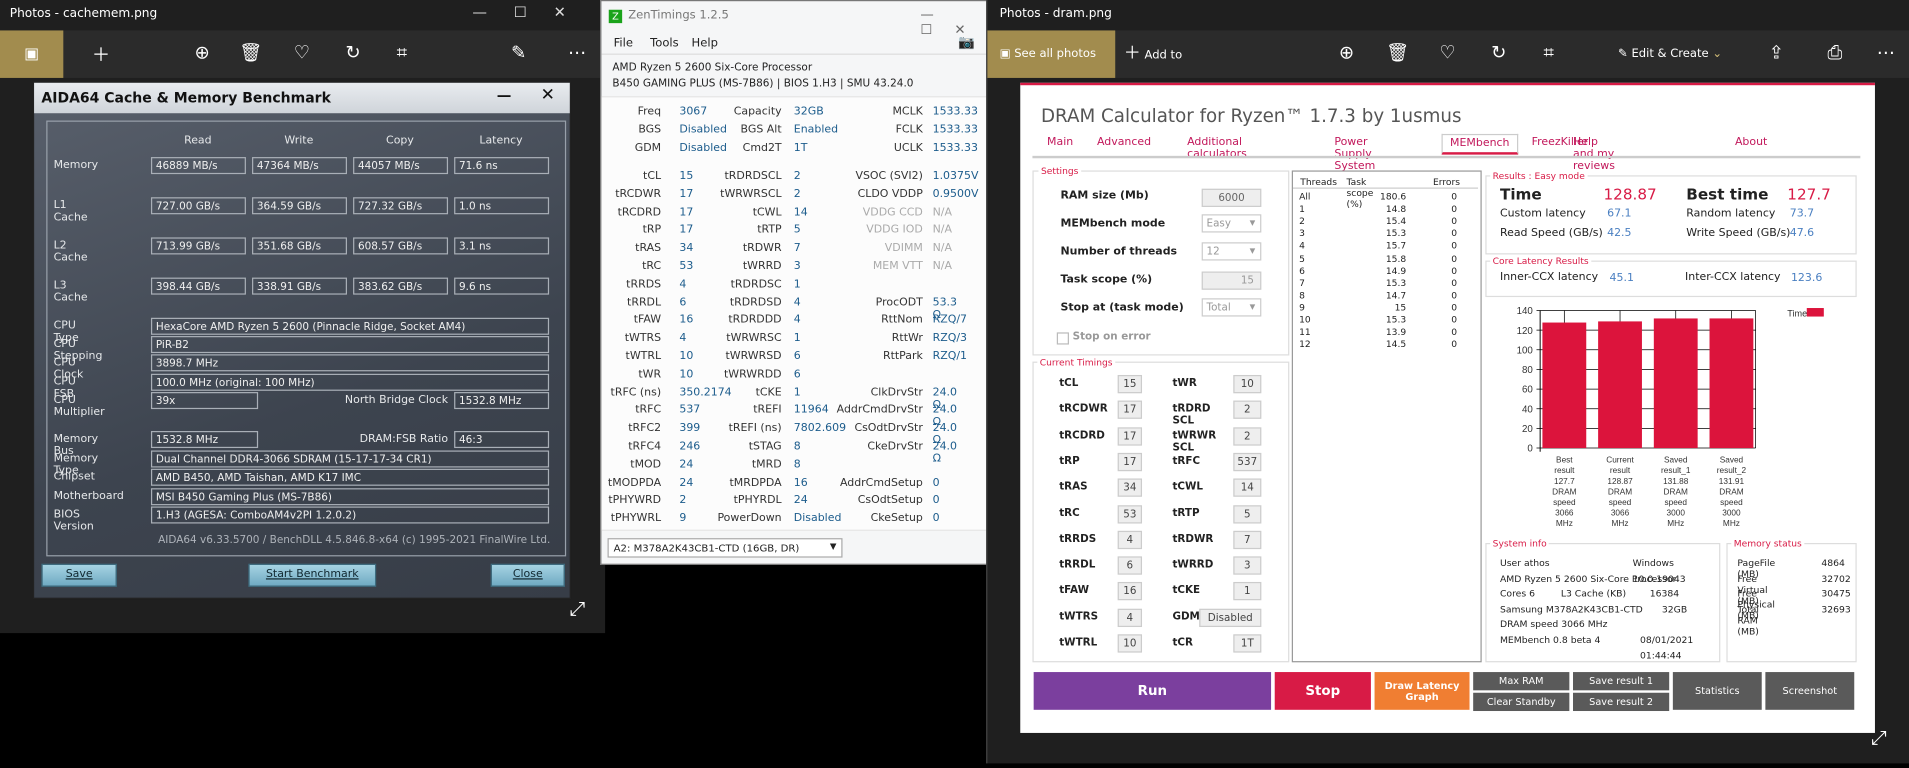  What do you see at coordinates (1521, 681) in the screenshot?
I see `max-ram-button: Max RAM` at bounding box center [1521, 681].